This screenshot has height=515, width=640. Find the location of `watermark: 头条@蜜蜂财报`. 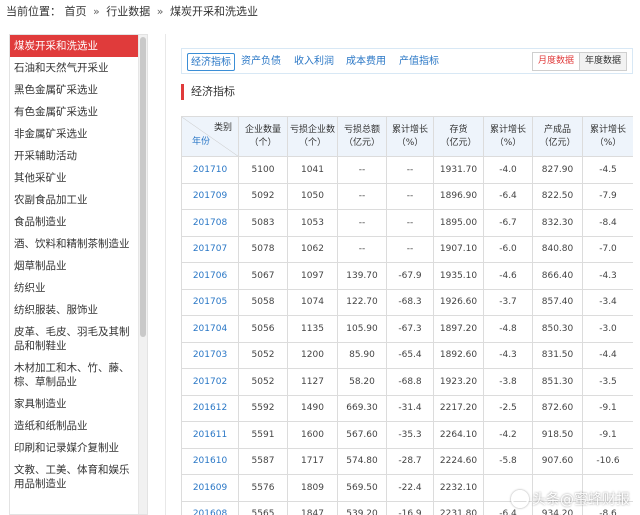

watermark: 头条@蜜蜂财报 is located at coordinates (570, 499).